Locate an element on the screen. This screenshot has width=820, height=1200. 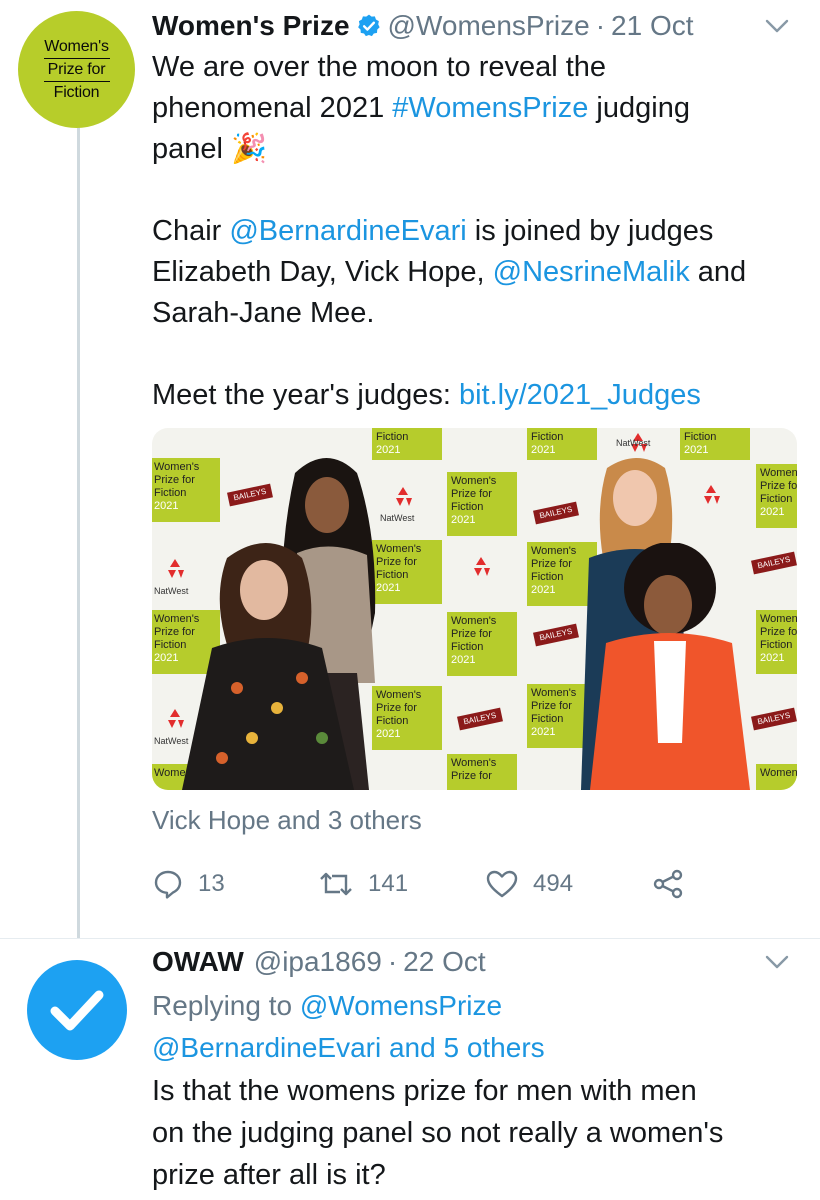
natwest-label: NatWest is located at coordinates (633, 443).